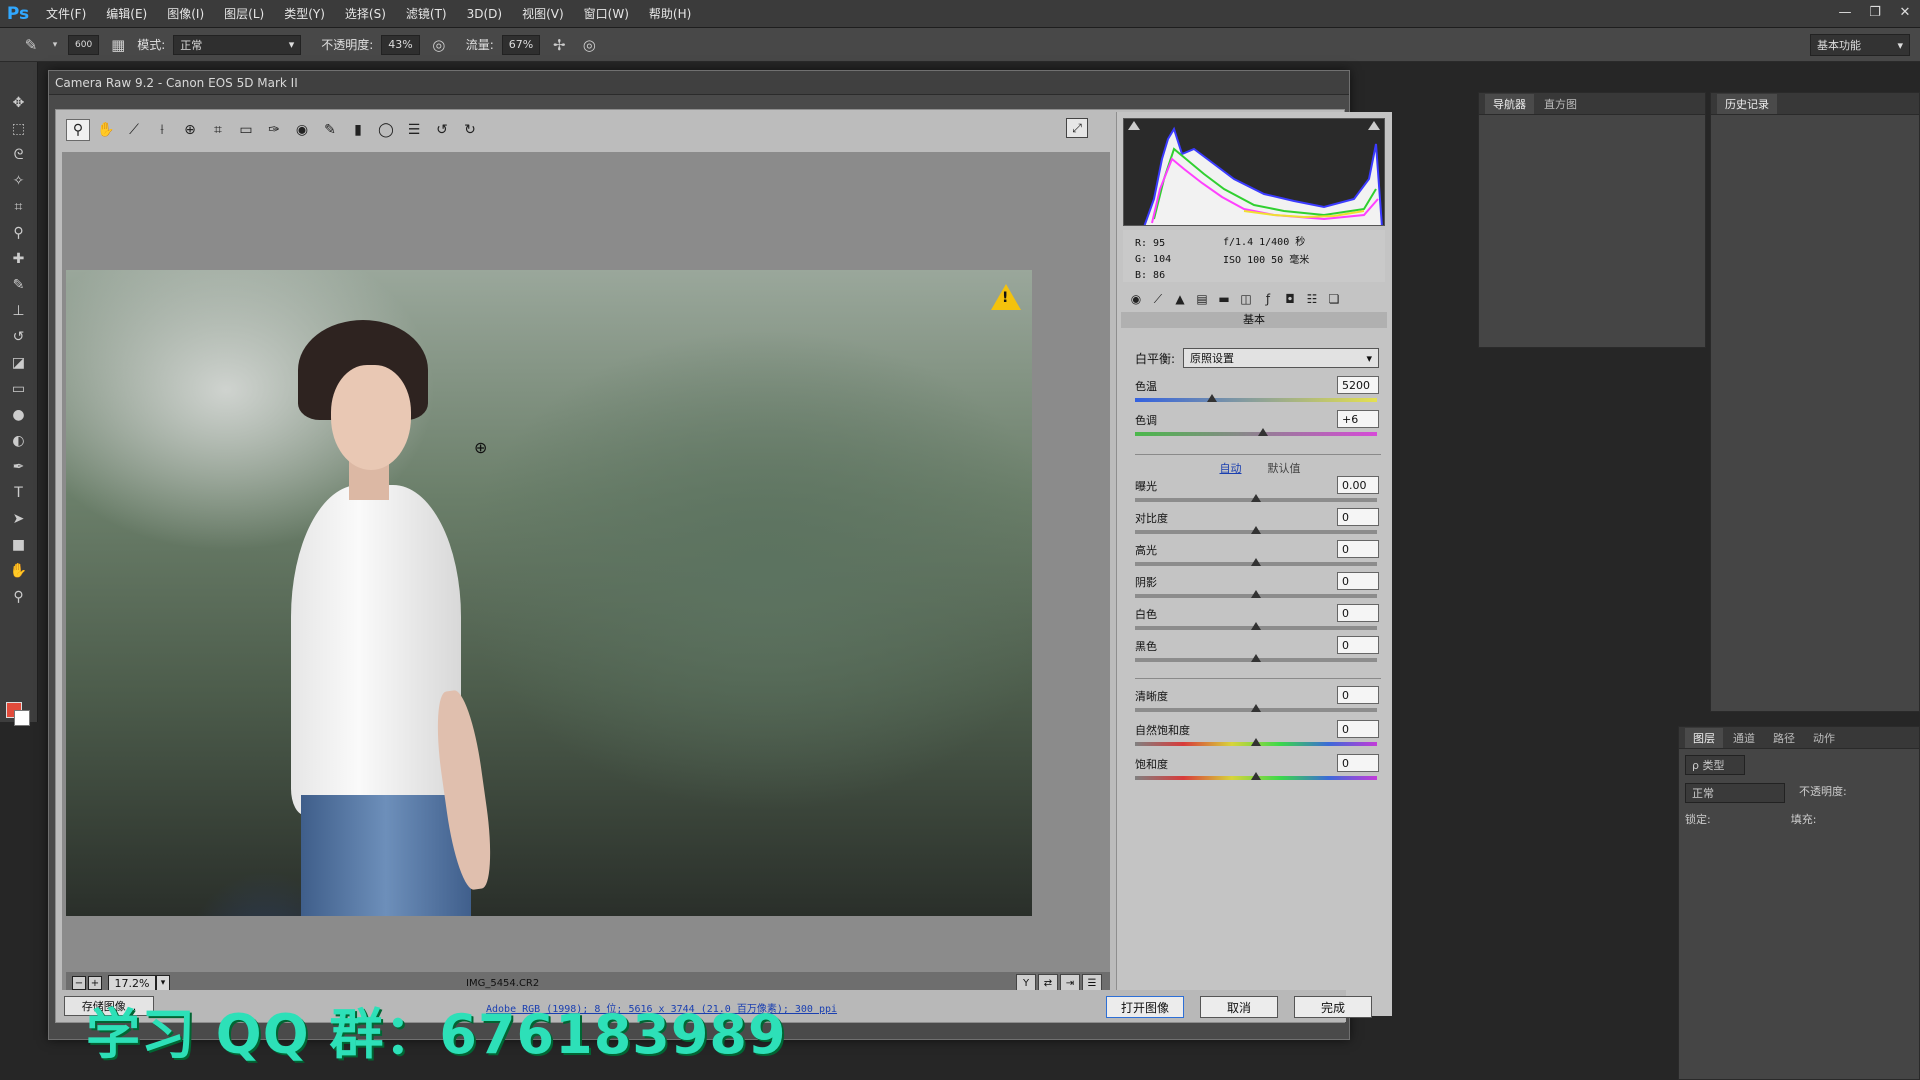 This screenshot has height=1080, width=1920. I want to click on opacity-pressure-icon: ◎, so click(439, 45).